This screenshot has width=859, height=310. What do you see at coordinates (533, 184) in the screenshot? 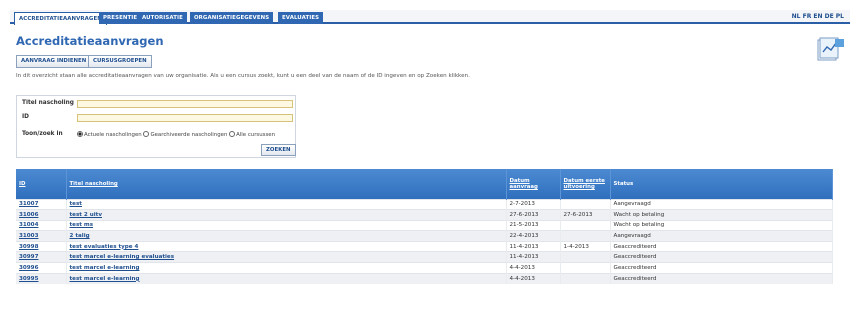
I see `column-header-date-request: Datum aanvraag` at bounding box center [533, 184].